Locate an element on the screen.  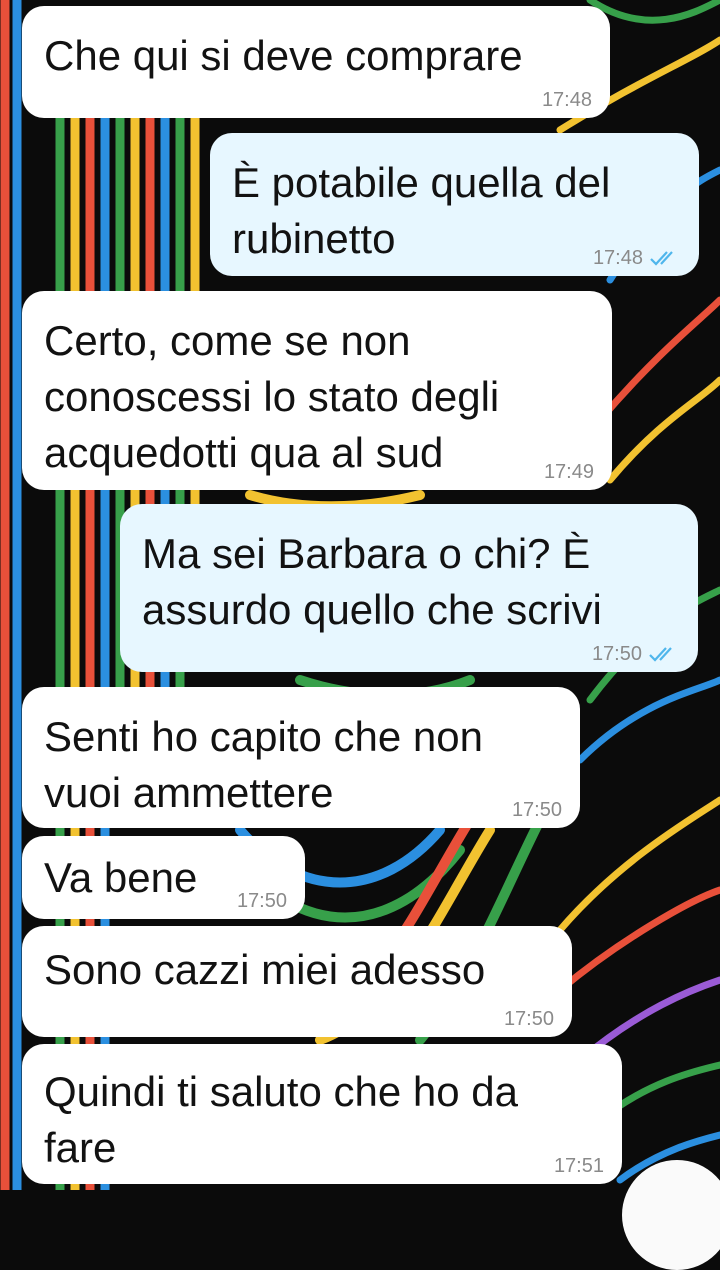
message-time: 17:49 is located at coordinates (568, 472).